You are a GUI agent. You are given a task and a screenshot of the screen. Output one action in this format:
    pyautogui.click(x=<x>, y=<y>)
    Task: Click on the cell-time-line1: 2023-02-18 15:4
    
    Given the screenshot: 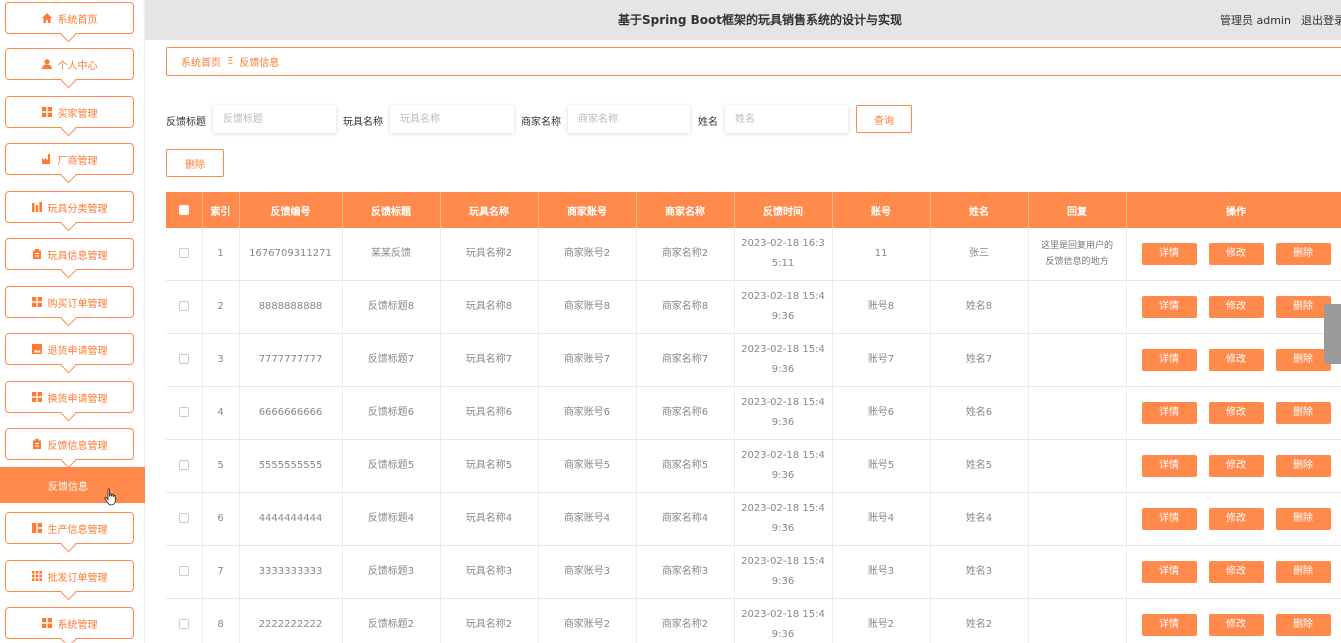 What is the action you would take?
    pyautogui.click(x=783, y=508)
    